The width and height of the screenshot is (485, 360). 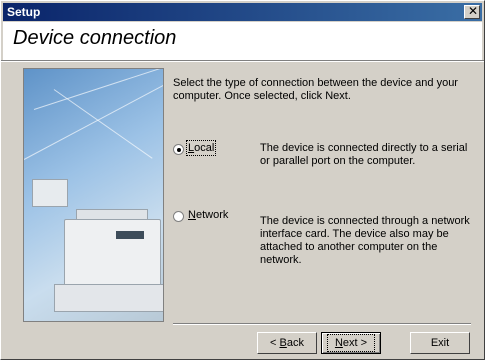 What do you see at coordinates (130, 235) in the screenshot?
I see `printer-panel` at bounding box center [130, 235].